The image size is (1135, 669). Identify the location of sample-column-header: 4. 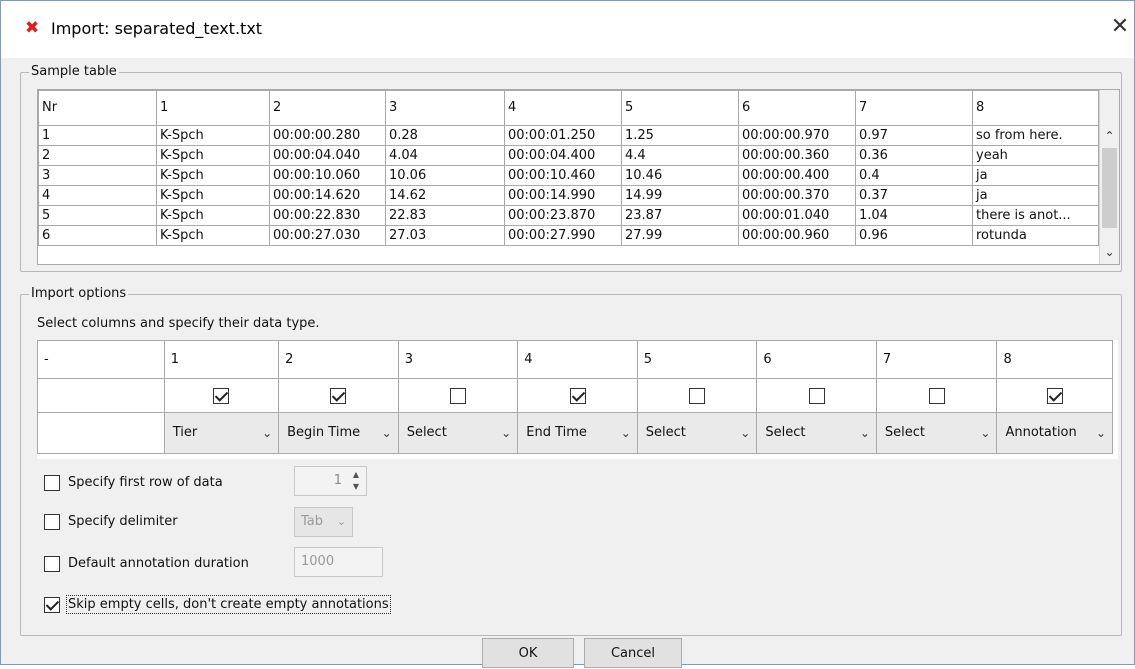
(563, 108).